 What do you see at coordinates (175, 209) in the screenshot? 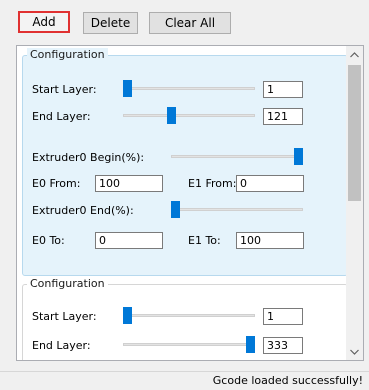
I see `extruder0-end-slider-thumb` at bounding box center [175, 209].